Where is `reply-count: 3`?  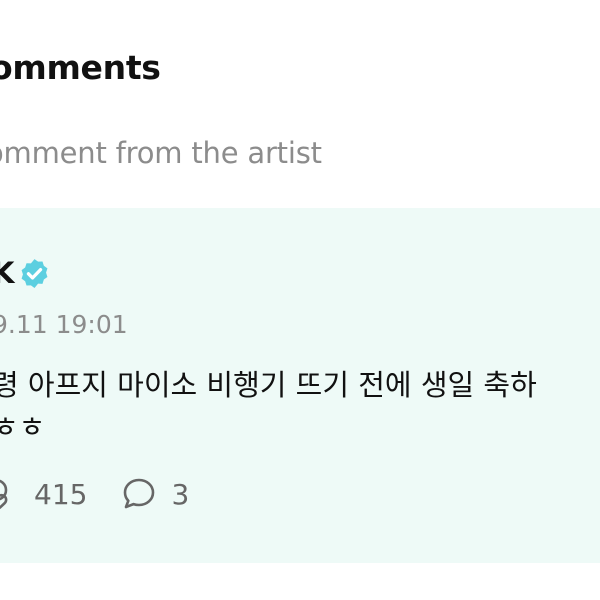
reply-count: 3 is located at coordinates (180, 494).